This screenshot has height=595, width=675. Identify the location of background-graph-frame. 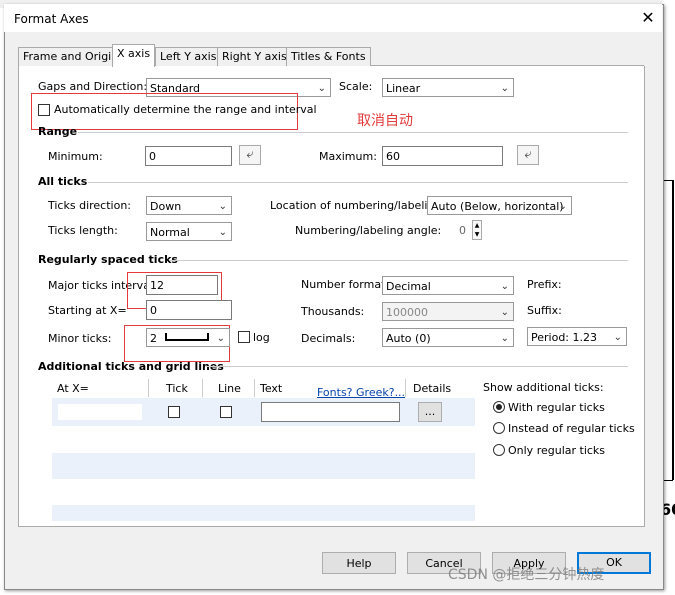
(673, 330).